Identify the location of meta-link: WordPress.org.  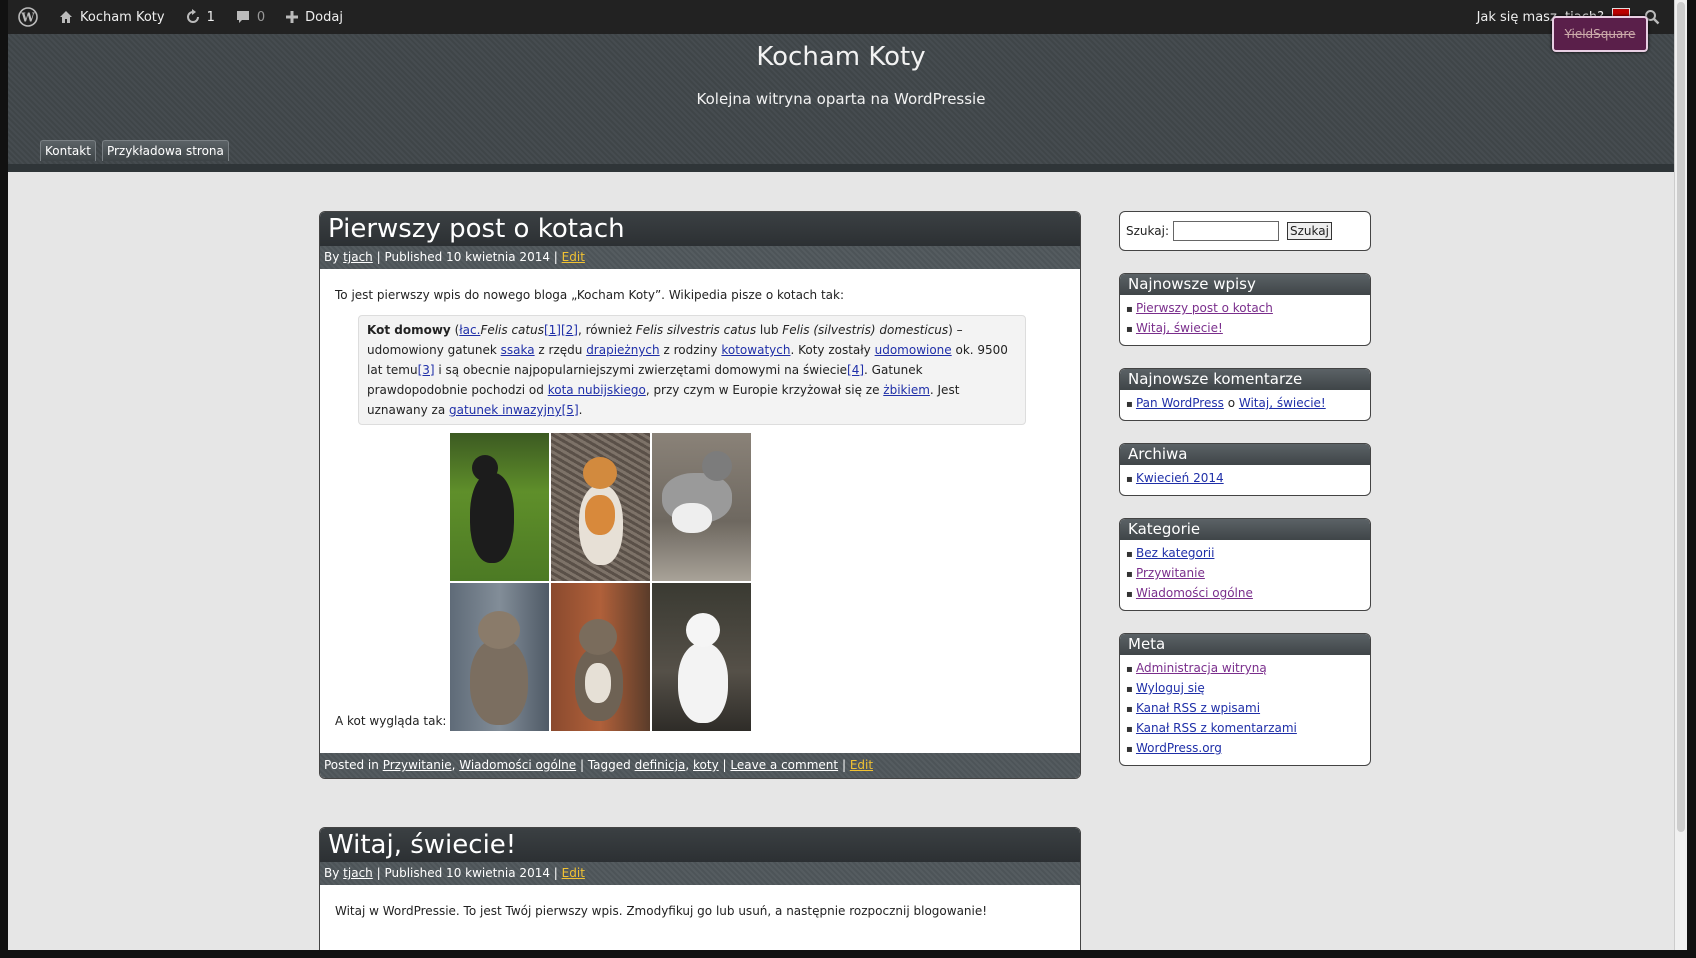
(1179, 748).